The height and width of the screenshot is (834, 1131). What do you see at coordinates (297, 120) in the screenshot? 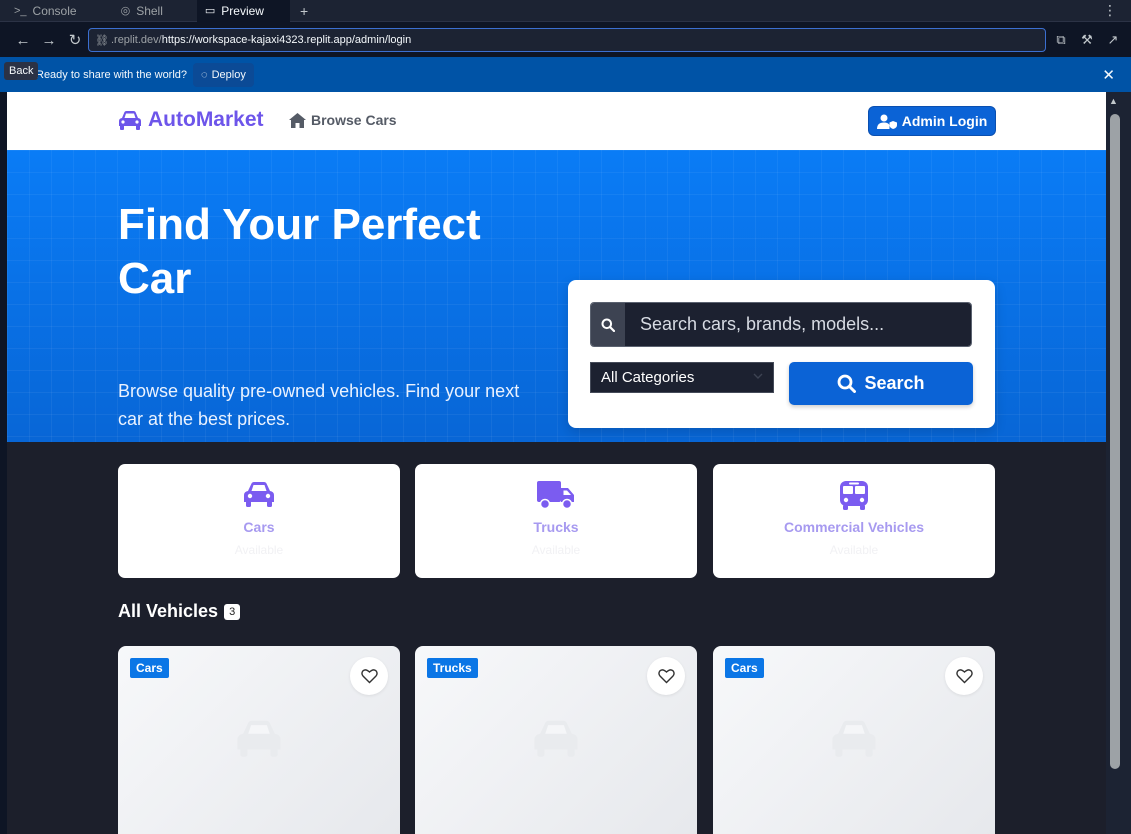
I see `home-icon` at bounding box center [297, 120].